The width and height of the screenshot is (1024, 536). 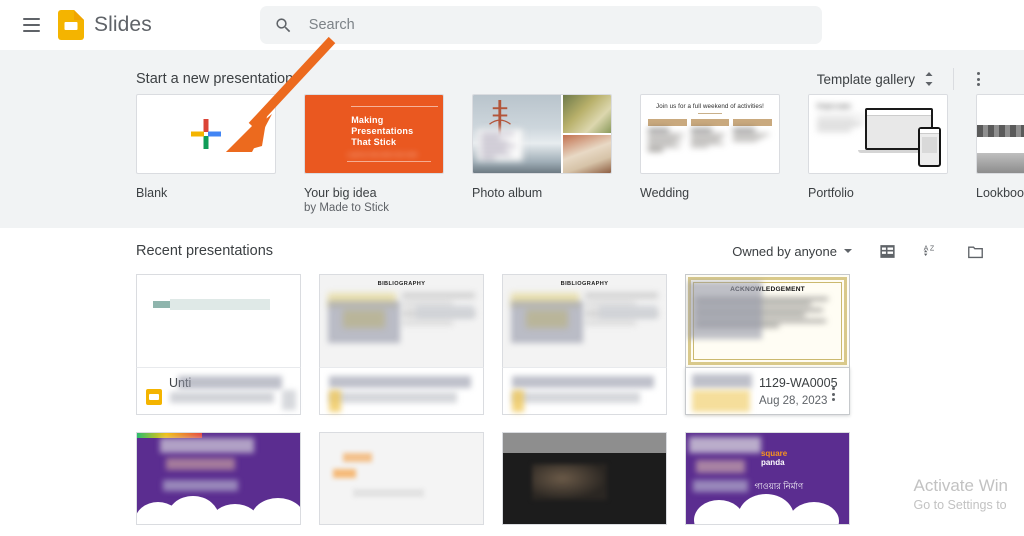 What do you see at coordinates (772, 463) in the screenshot?
I see `logo-line-2: panda` at bounding box center [772, 463].